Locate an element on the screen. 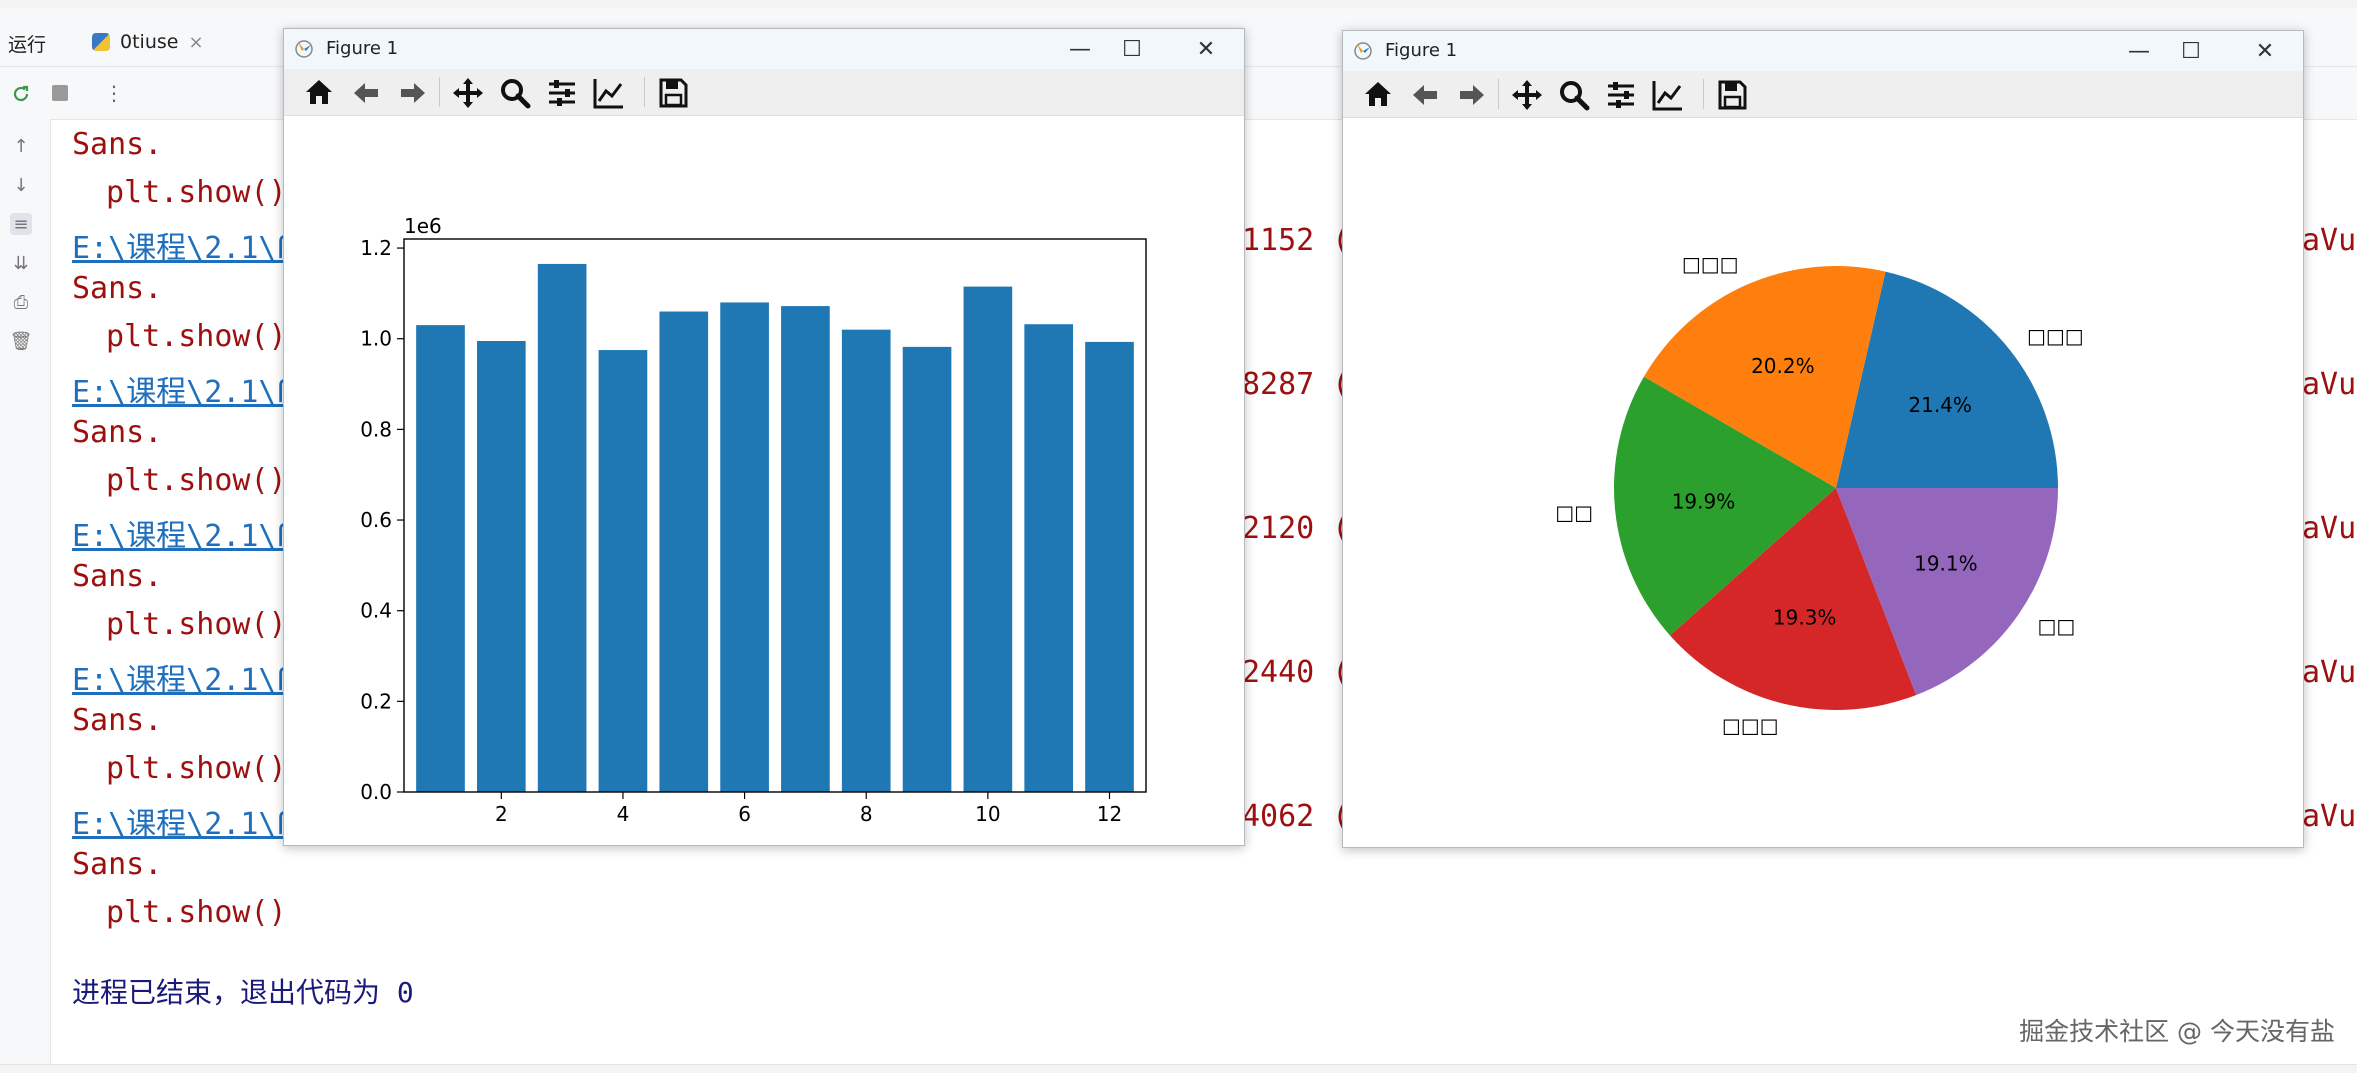 The width and height of the screenshot is (2357, 1073). process-exit-message: 进程已结束，退出代码为 0 is located at coordinates (243, 992).